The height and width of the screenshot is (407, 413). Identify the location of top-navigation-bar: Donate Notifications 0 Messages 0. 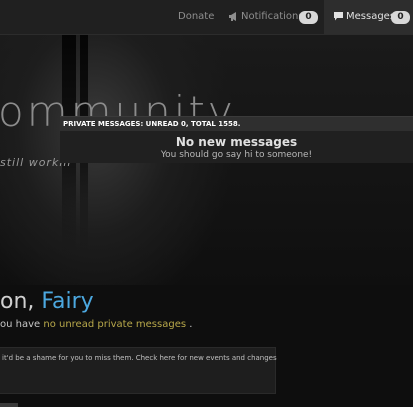
(206, 17).